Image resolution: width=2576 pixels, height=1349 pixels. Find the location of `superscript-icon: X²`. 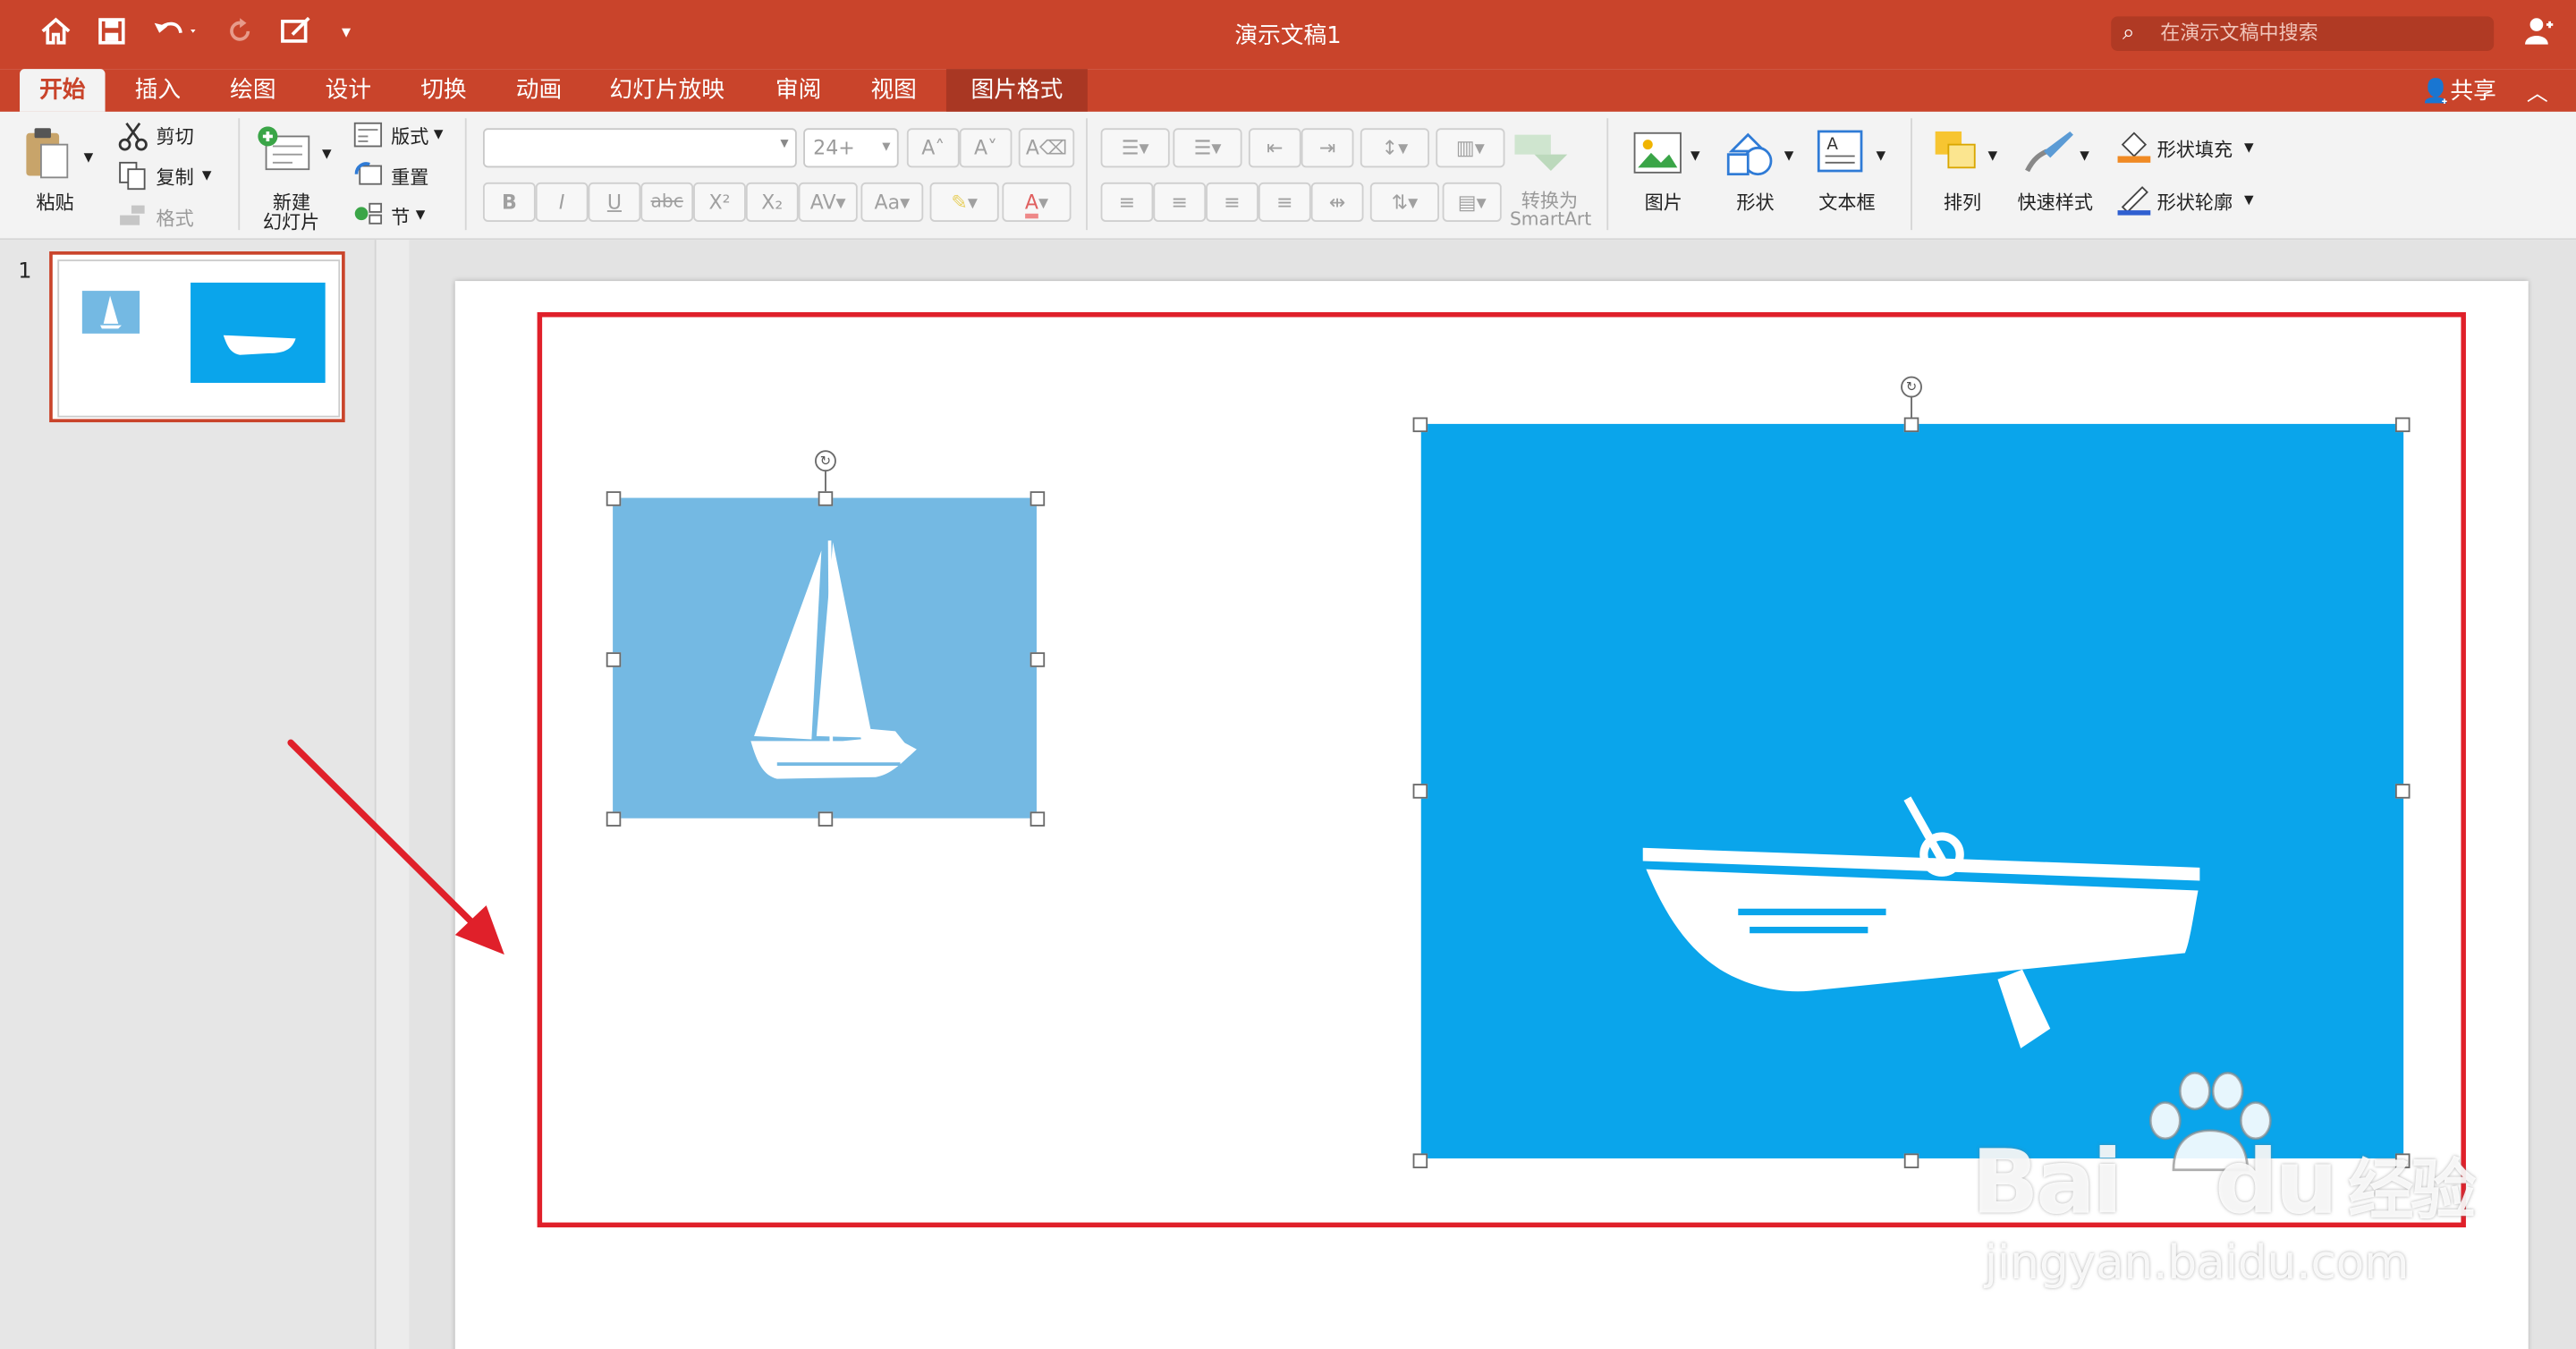

superscript-icon: X² is located at coordinates (719, 202).